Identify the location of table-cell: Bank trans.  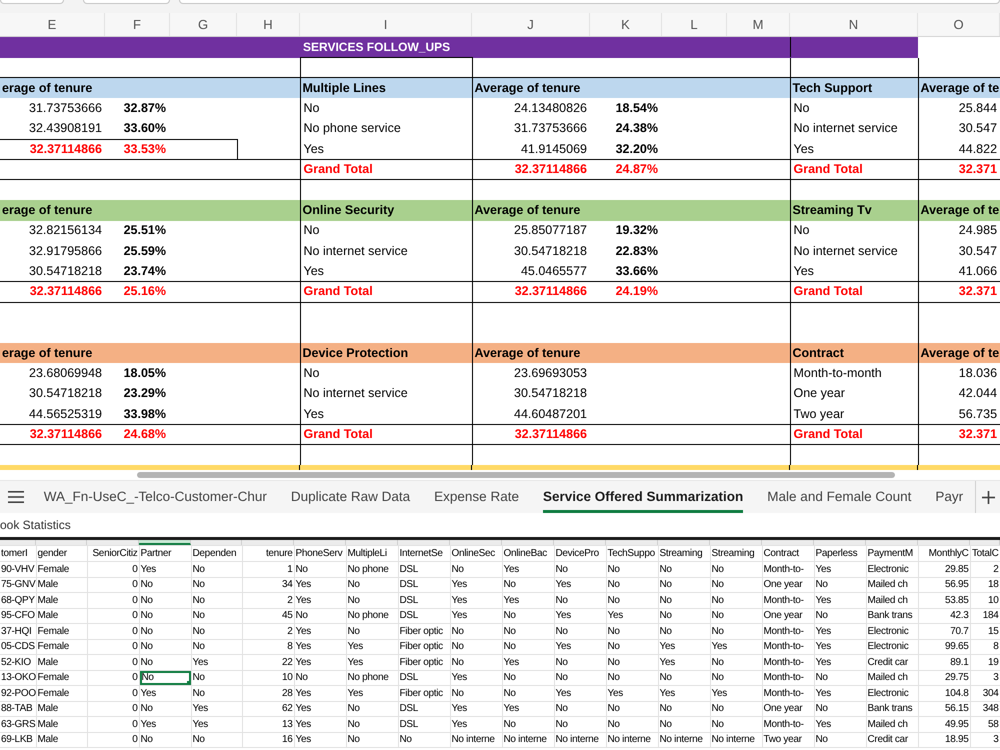
(892, 709).